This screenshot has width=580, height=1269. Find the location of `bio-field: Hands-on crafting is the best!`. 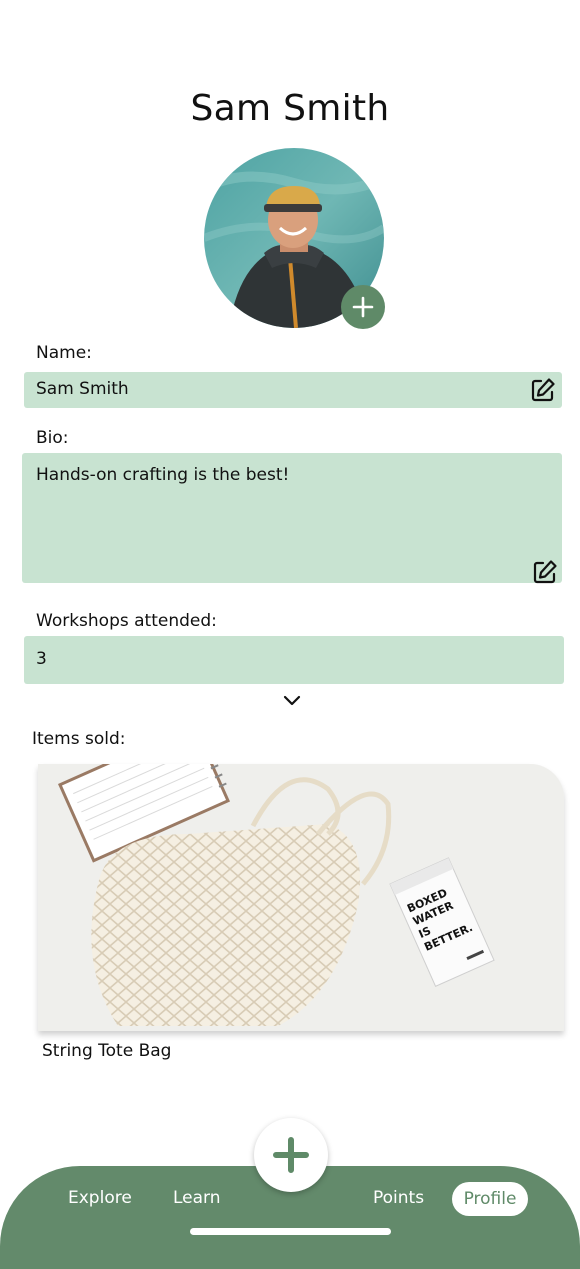

bio-field: Hands-on crafting is the best! is located at coordinates (292, 519).